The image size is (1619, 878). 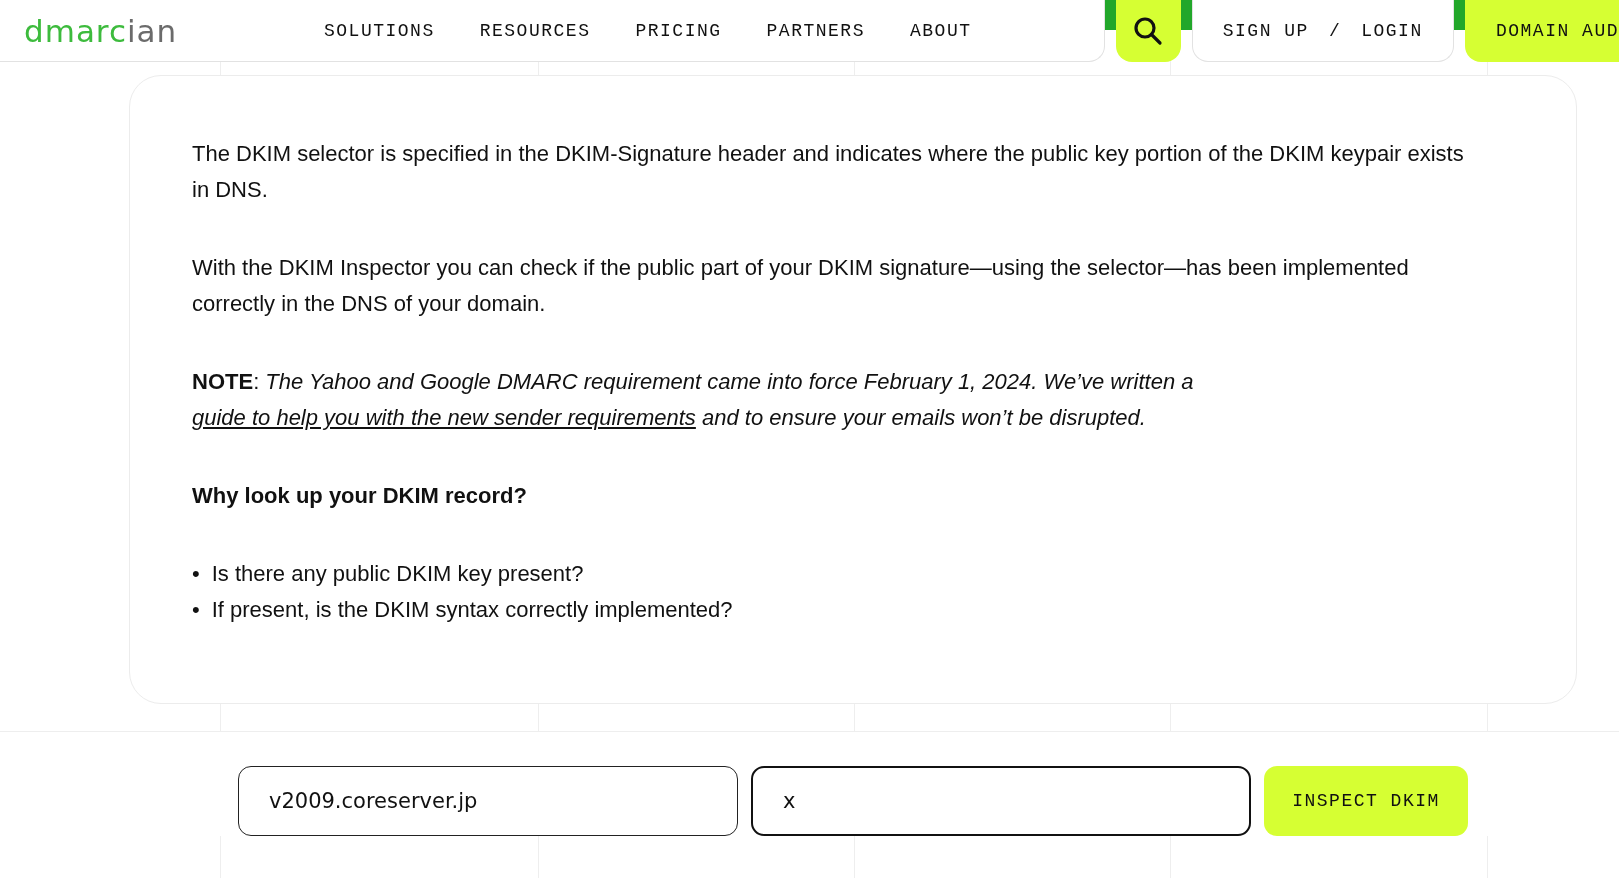 I want to click on inspect-dkim-button: INSPECT DKIM, so click(x=1366, y=801).